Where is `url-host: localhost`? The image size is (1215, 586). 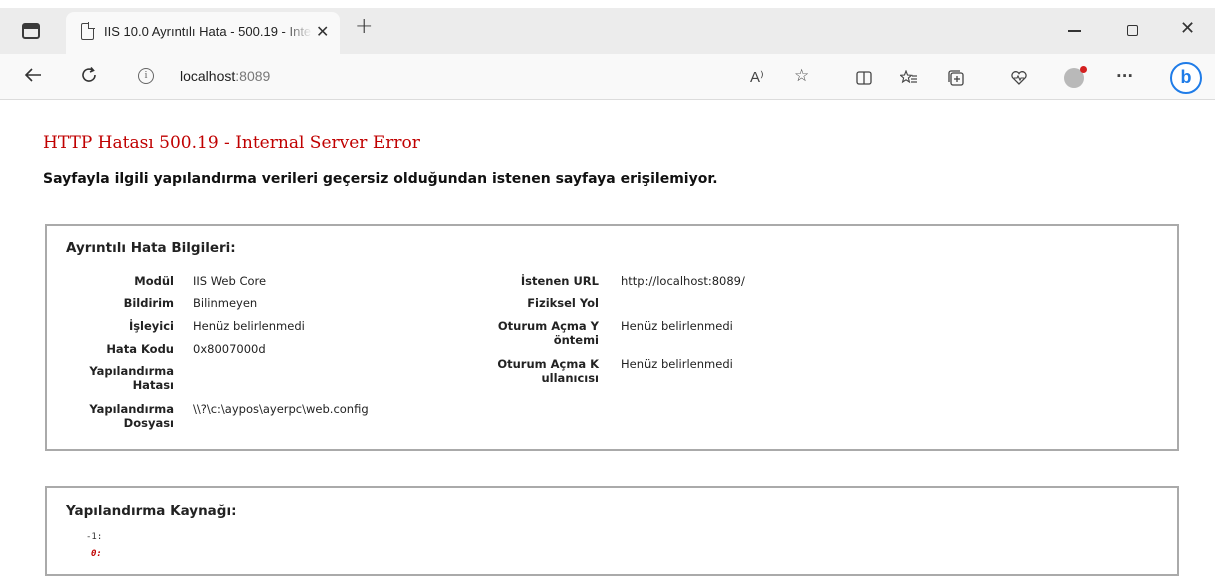 url-host: localhost is located at coordinates (208, 76).